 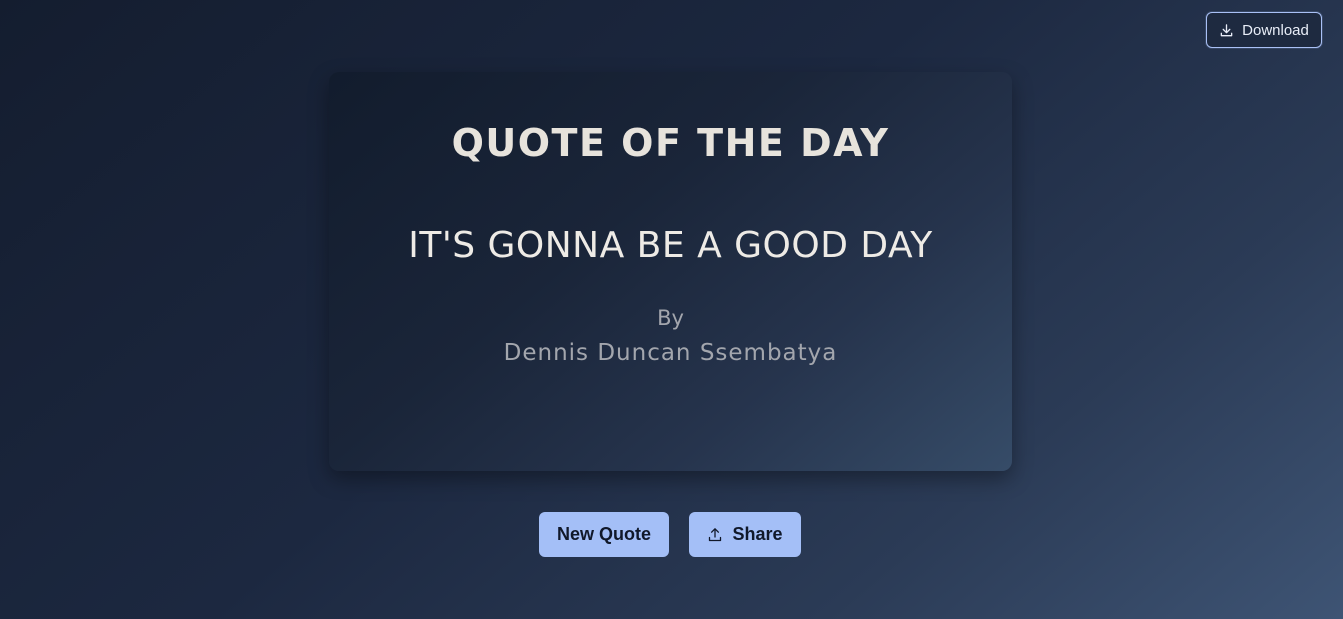 I want to click on download-icon, so click(x=1226, y=30).